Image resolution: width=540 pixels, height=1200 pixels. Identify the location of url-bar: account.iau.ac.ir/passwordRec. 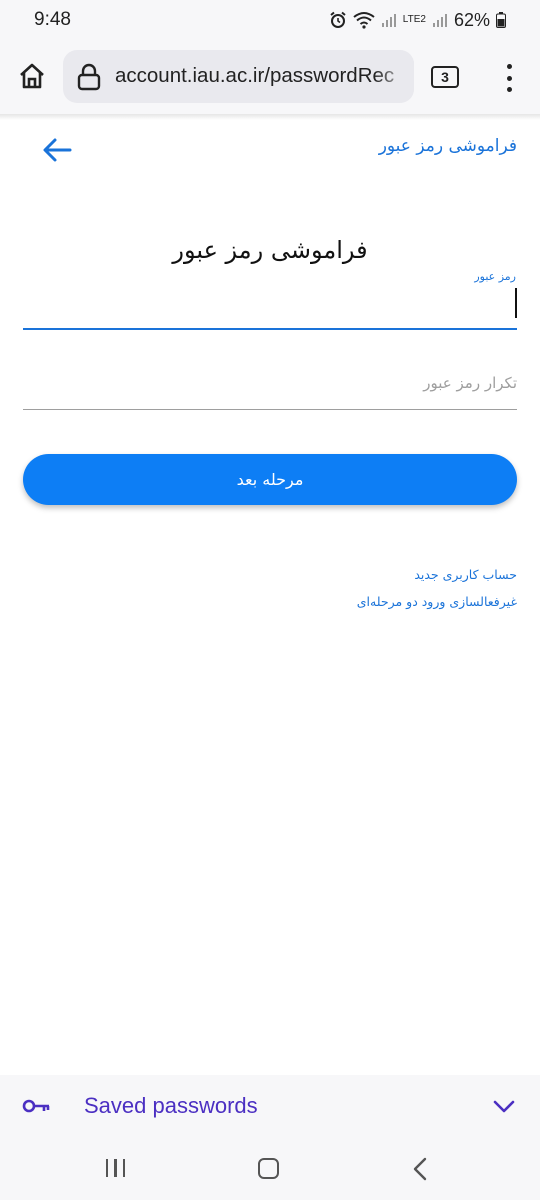
(238, 76).